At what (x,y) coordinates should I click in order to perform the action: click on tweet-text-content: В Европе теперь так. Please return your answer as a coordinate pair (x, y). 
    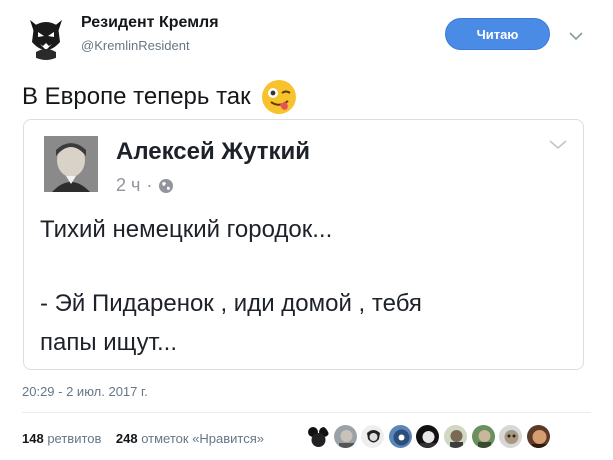
    Looking at the image, I should click on (136, 96).